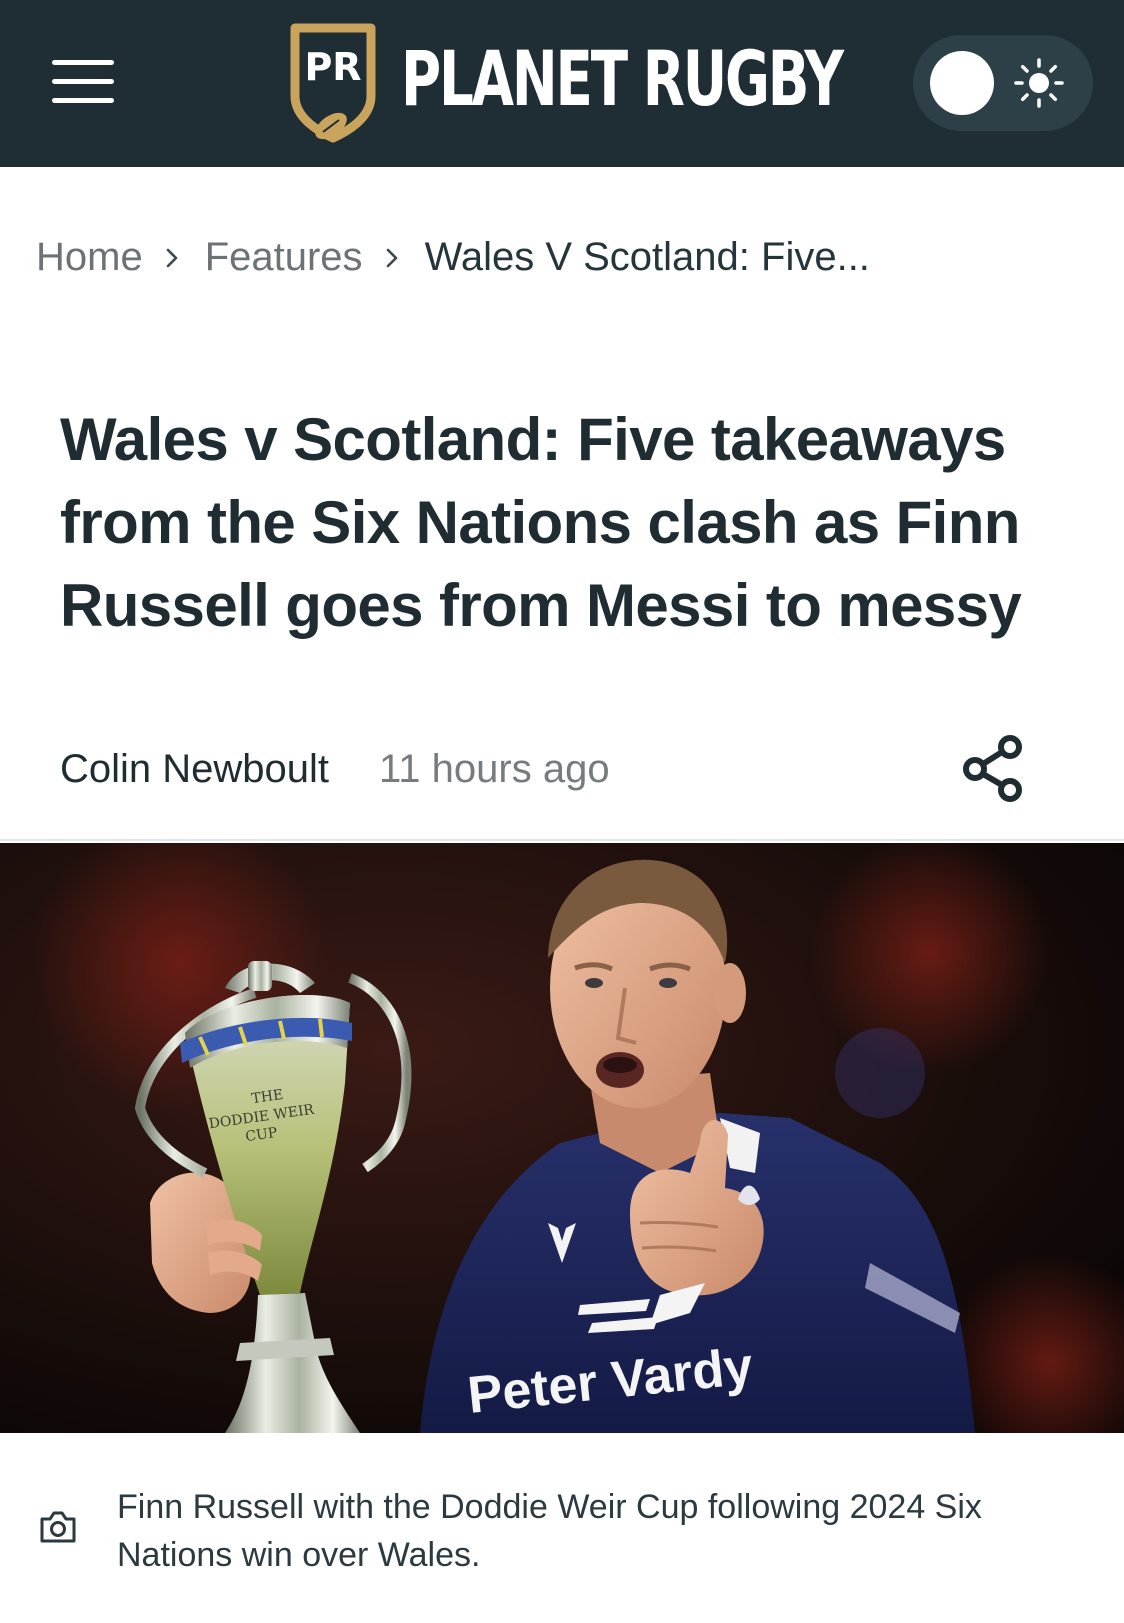 This screenshot has width=1124, height=1623. I want to click on breadcrumb-home-link: Home, so click(89, 257).